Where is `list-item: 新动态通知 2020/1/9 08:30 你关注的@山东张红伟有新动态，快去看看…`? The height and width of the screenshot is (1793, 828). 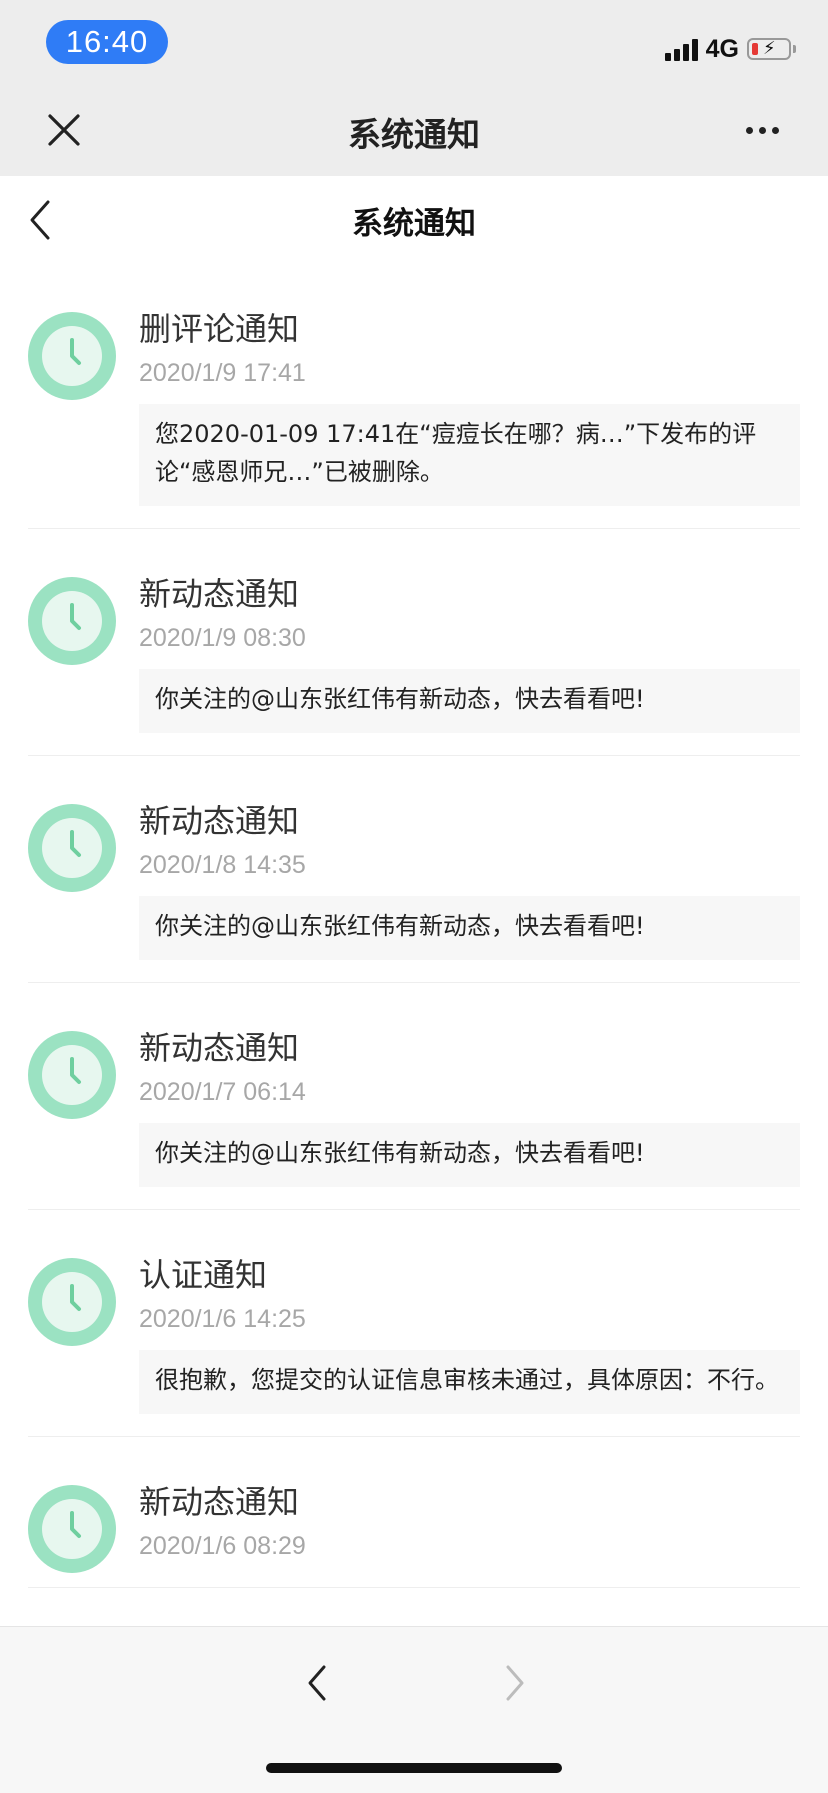
list-item: 新动态通知 2020/1/9 08:30 你关注的@山东张红伟有新动态，快去看看… is located at coordinates (414, 642).